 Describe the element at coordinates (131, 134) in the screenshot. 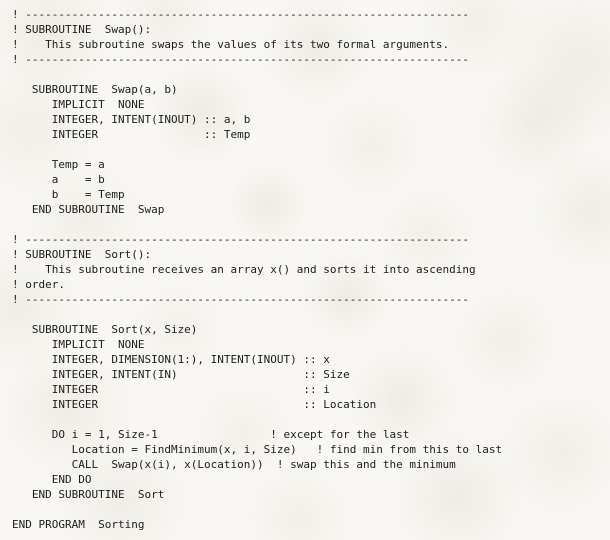

I see `code-line: INTEGER :: Temp` at that location.